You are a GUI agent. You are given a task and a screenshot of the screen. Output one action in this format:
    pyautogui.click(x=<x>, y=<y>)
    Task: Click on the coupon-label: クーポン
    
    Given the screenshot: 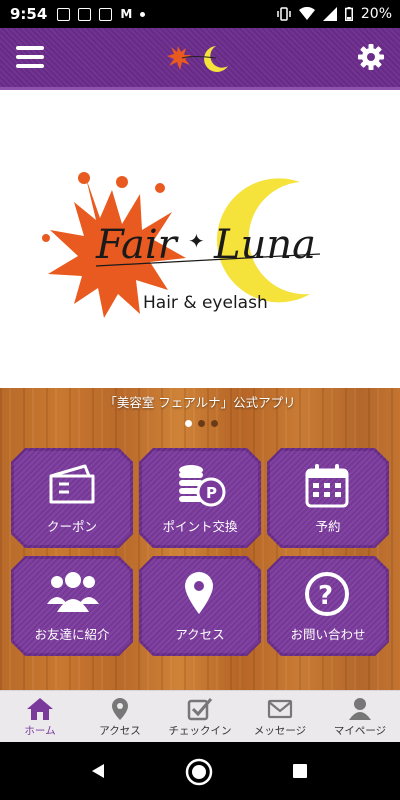 What is the action you would take?
    pyautogui.click(x=71, y=526)
    